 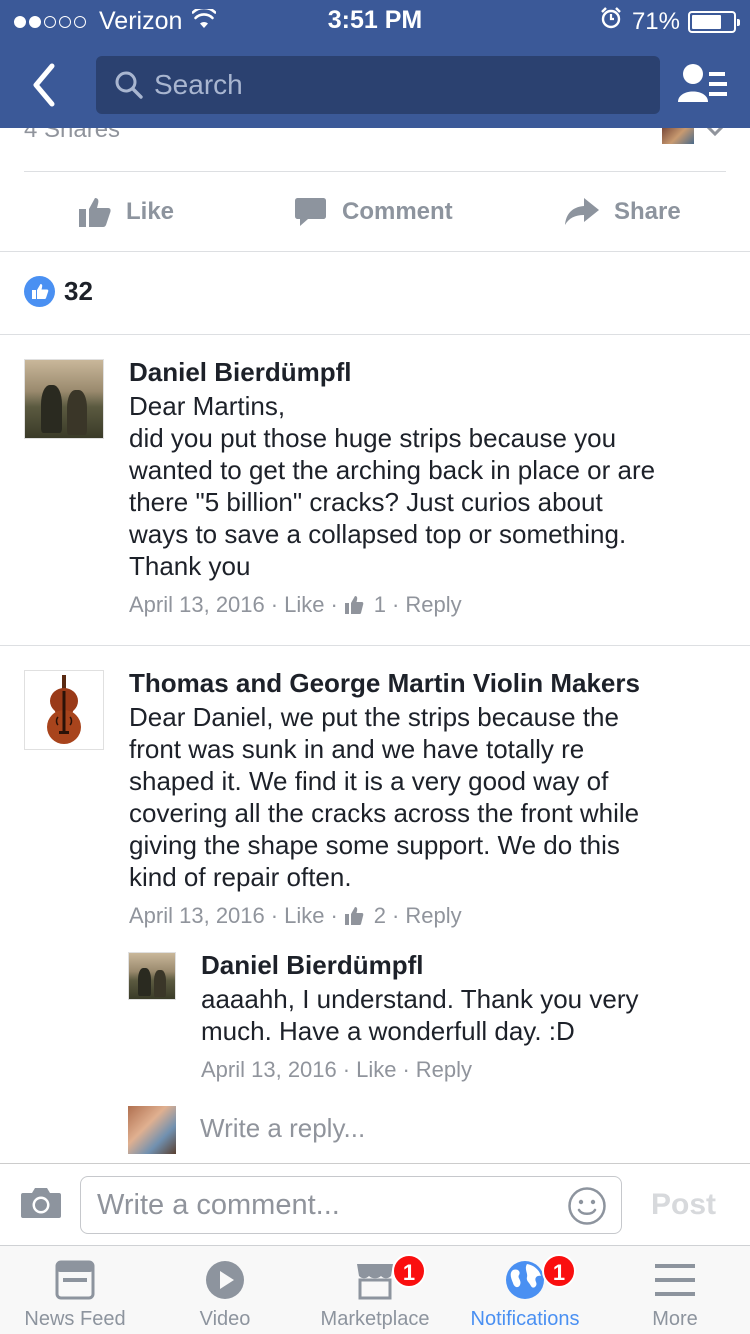 I want to click on tab-notifications: 1 Notifications, so click(x=525, y=1290).